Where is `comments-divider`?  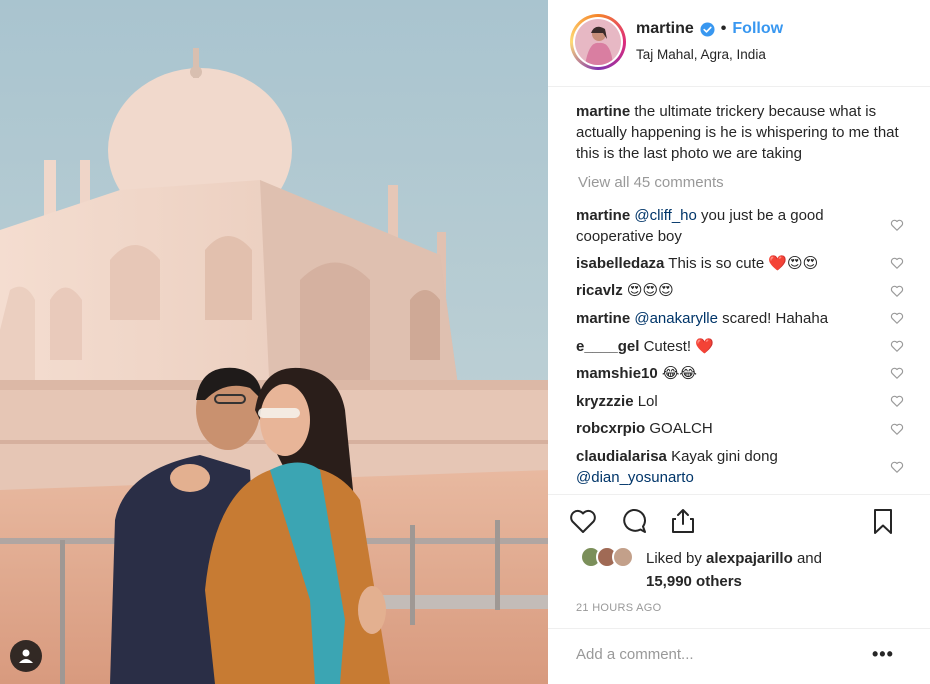
comments-divider is located at coordinates (739, 494).